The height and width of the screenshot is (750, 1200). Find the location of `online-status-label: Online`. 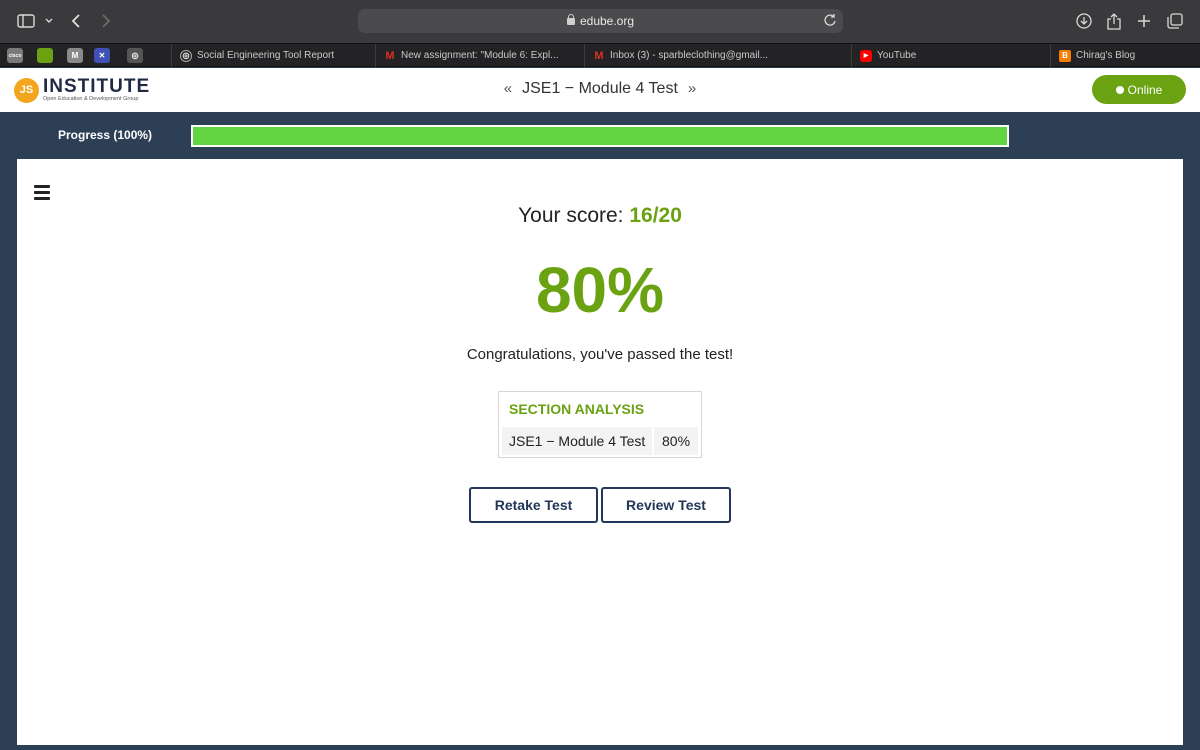

online-status-label: Online is located at coordinates (1145, 89).